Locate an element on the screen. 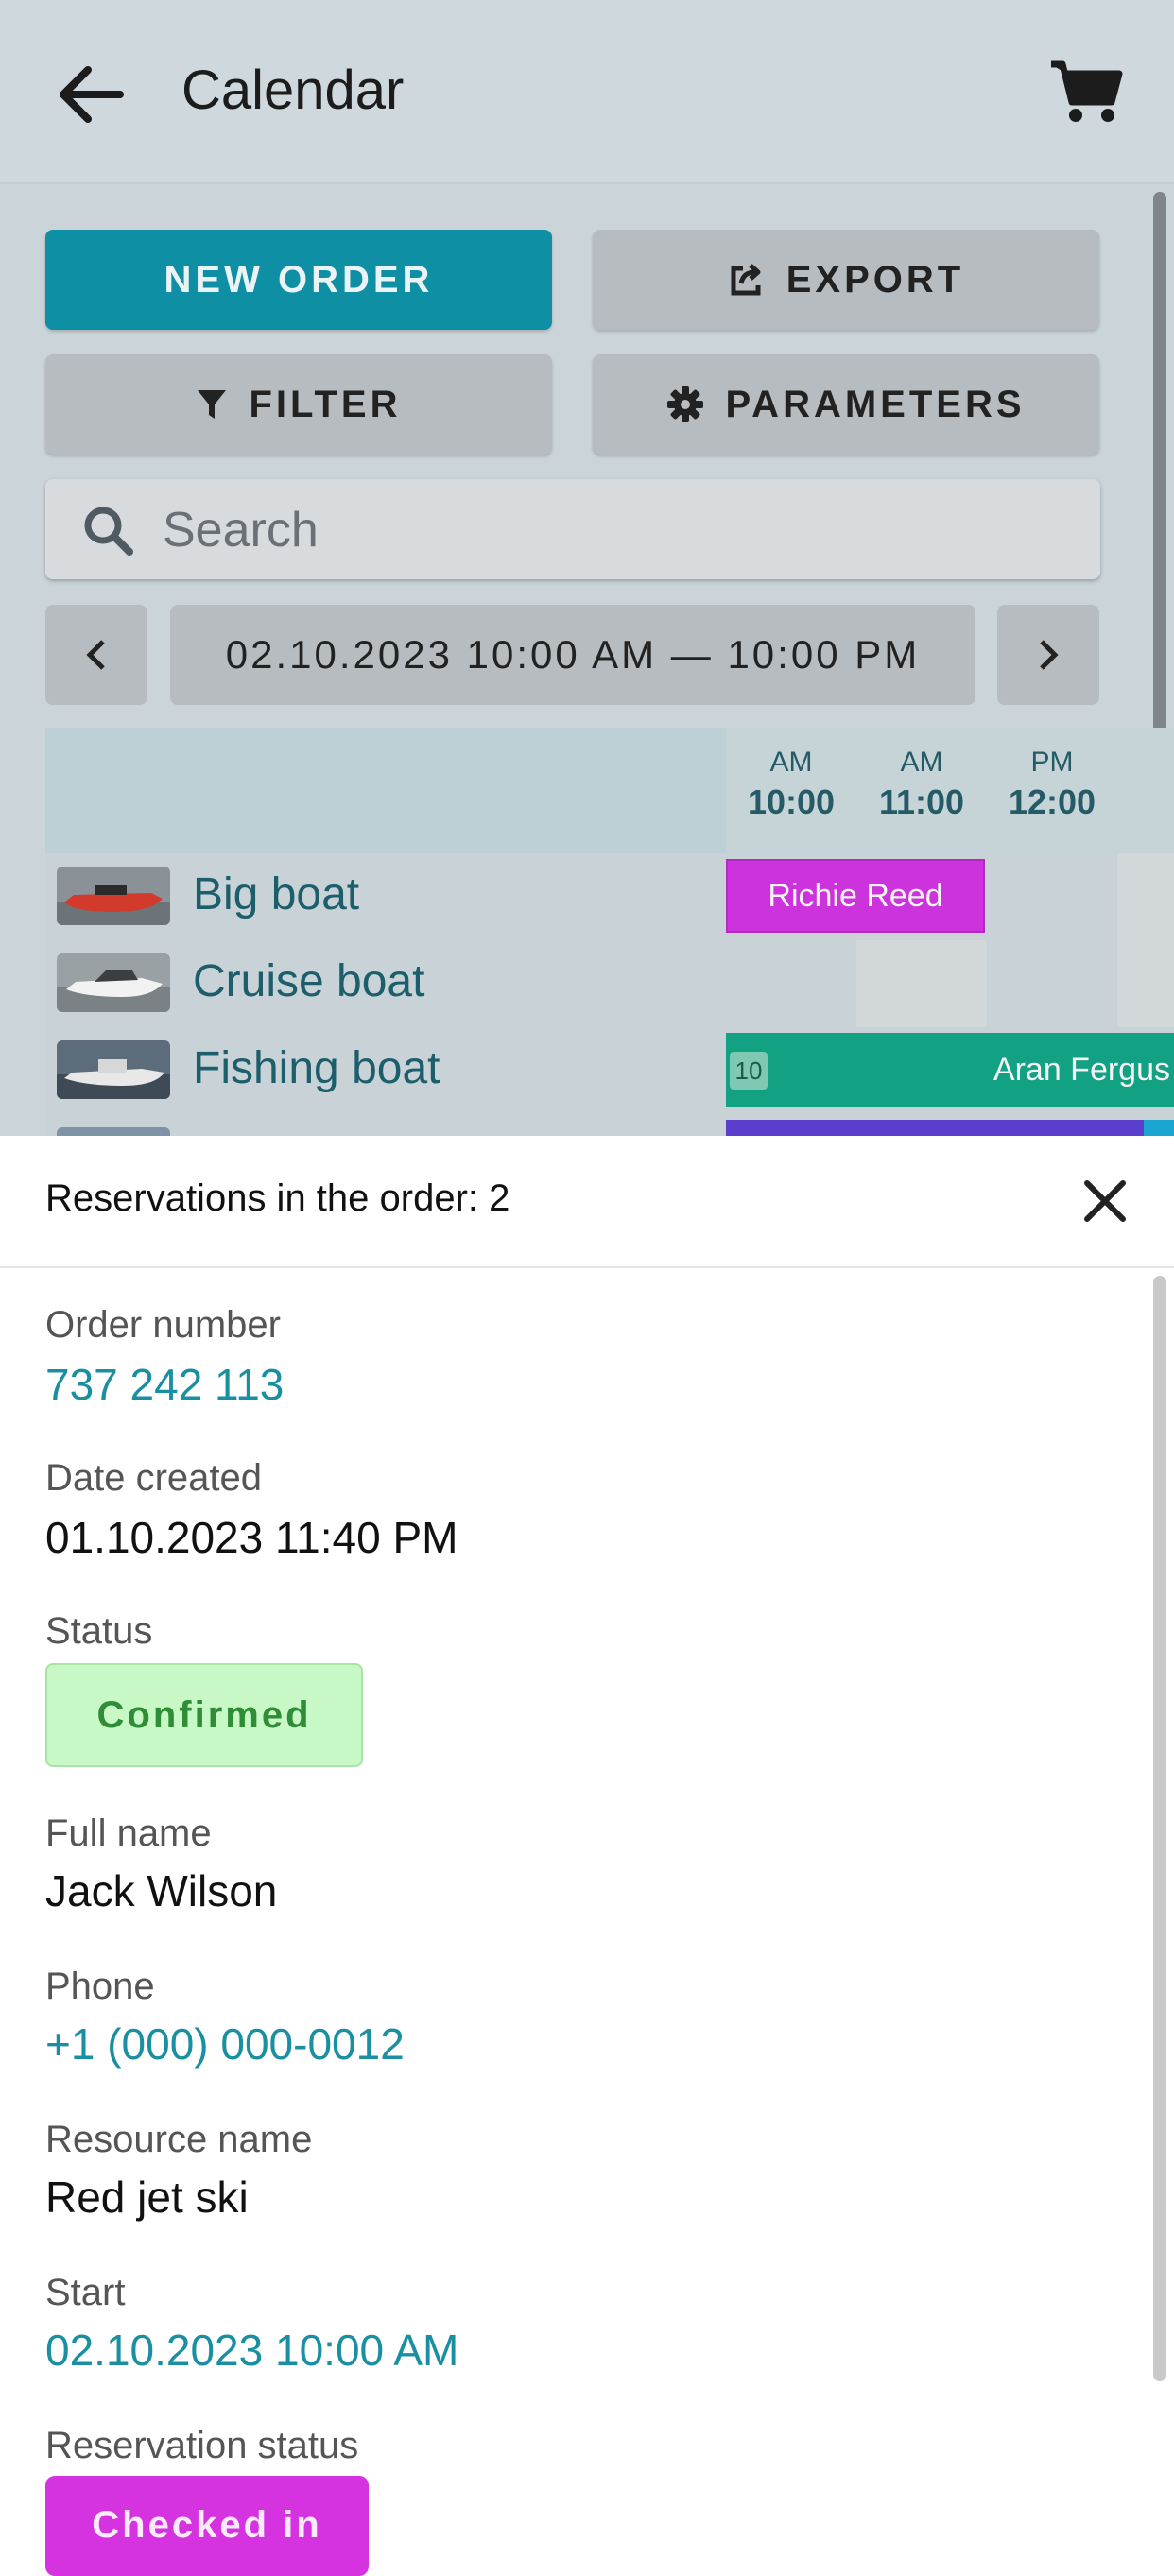  reservation-block: 10 Aran Fergus is located at coordinates (950, 1070).